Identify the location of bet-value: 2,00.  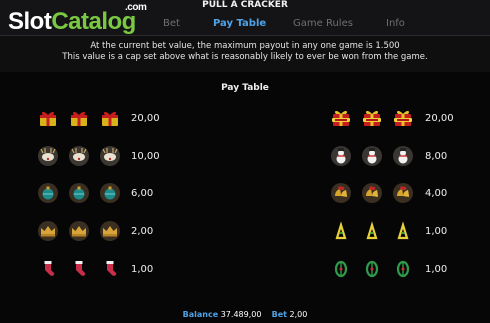
(298, 314).